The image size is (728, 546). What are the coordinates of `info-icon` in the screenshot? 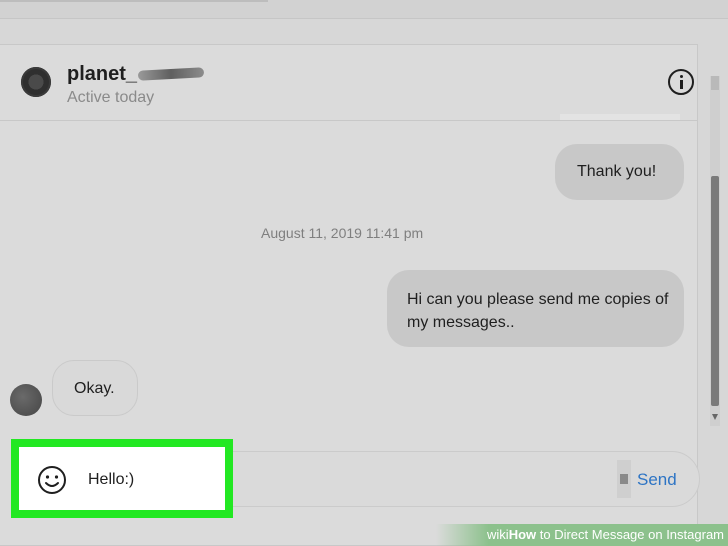 It's located at (681, 82).